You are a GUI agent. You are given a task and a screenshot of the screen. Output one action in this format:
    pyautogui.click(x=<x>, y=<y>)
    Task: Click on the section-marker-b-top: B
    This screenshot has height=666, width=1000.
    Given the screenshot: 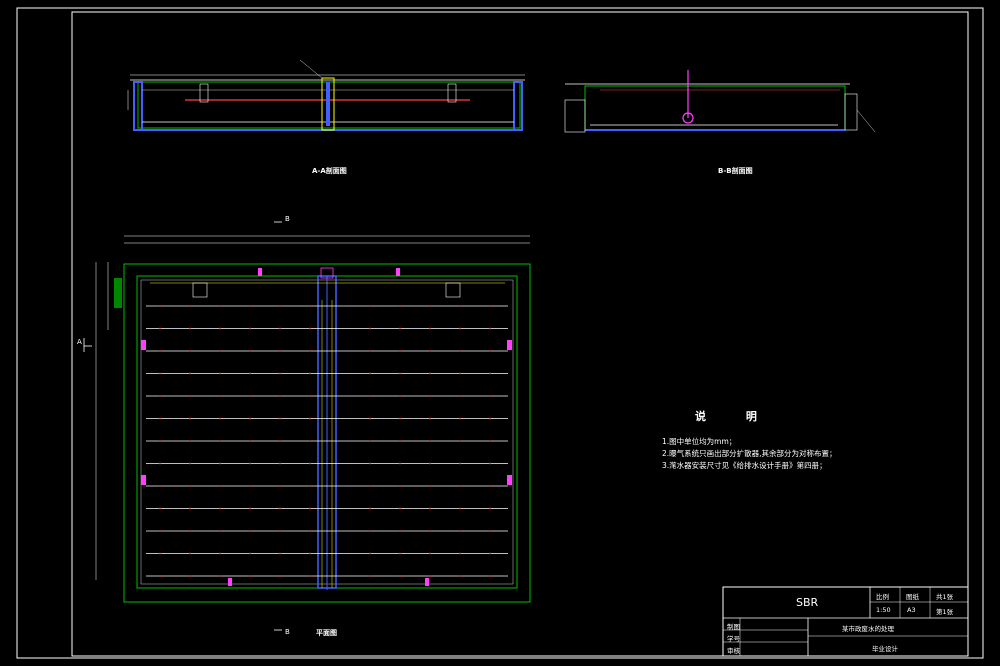 What is the action you would take?
    pyautogui.click(x=287, y=219)
    